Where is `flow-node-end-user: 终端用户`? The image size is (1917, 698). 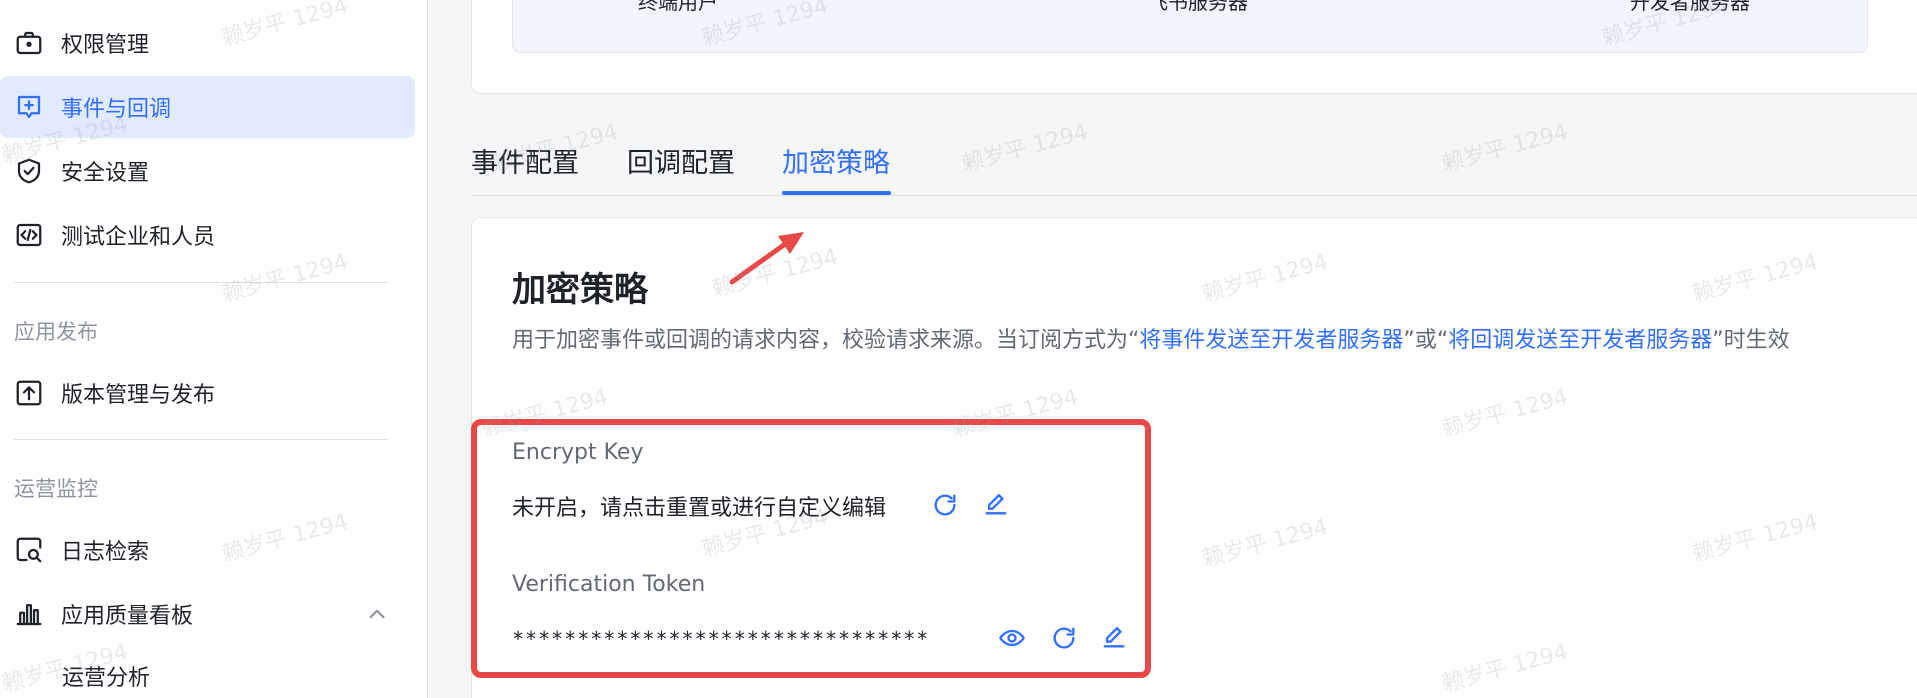 flow-node-end-user: 终端用户 is located at coordinates (678, 7).